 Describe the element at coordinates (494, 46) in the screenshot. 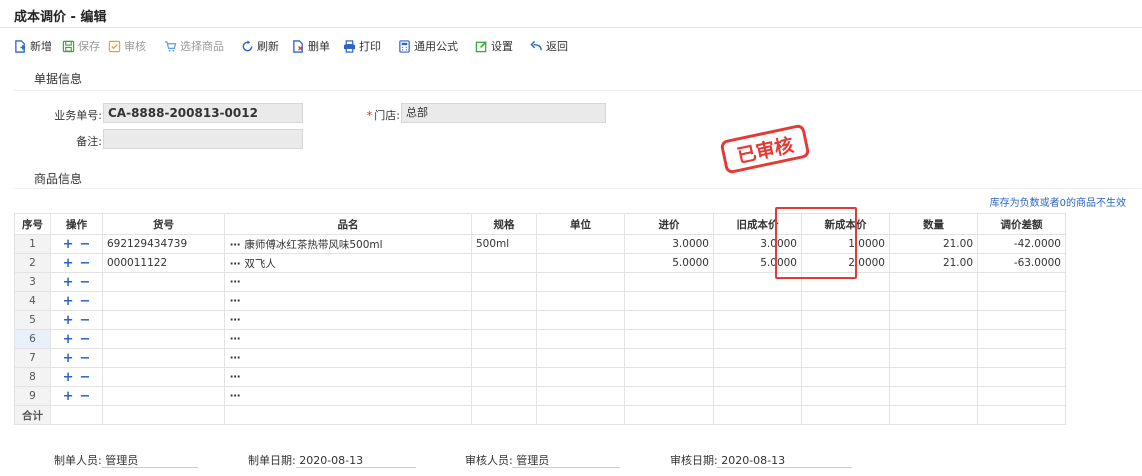

I see `settings-button: 设置` at that location.